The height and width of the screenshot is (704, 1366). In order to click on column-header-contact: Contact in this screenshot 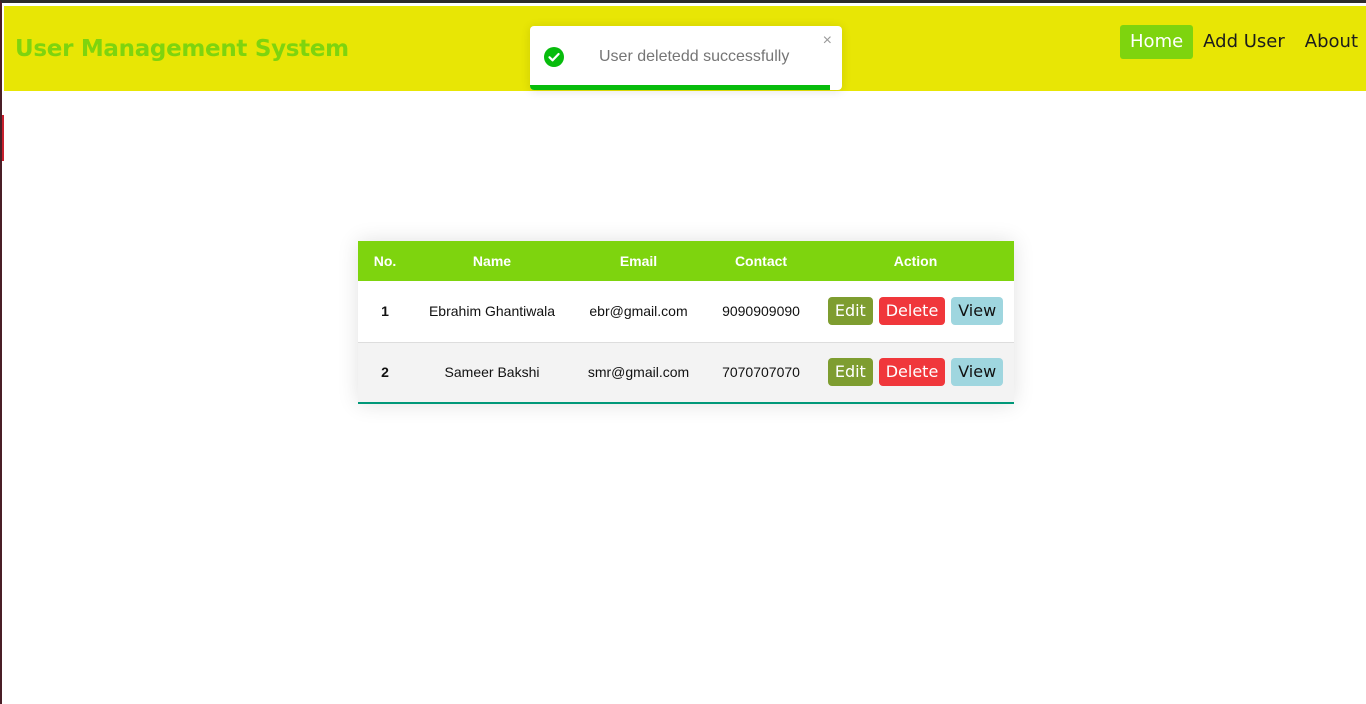, I will do `click(761, 261)`.